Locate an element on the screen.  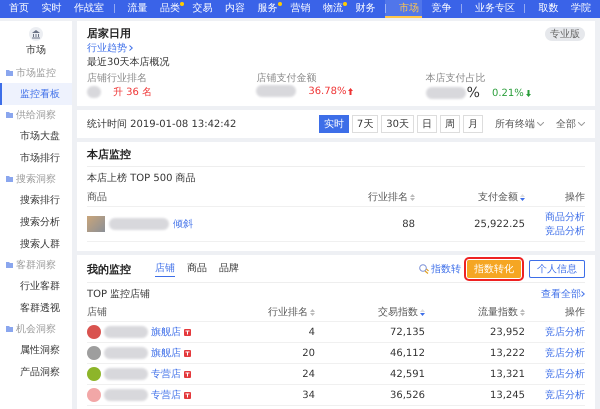
edition-badge: 专业版 is located at coordinates (565, 33).